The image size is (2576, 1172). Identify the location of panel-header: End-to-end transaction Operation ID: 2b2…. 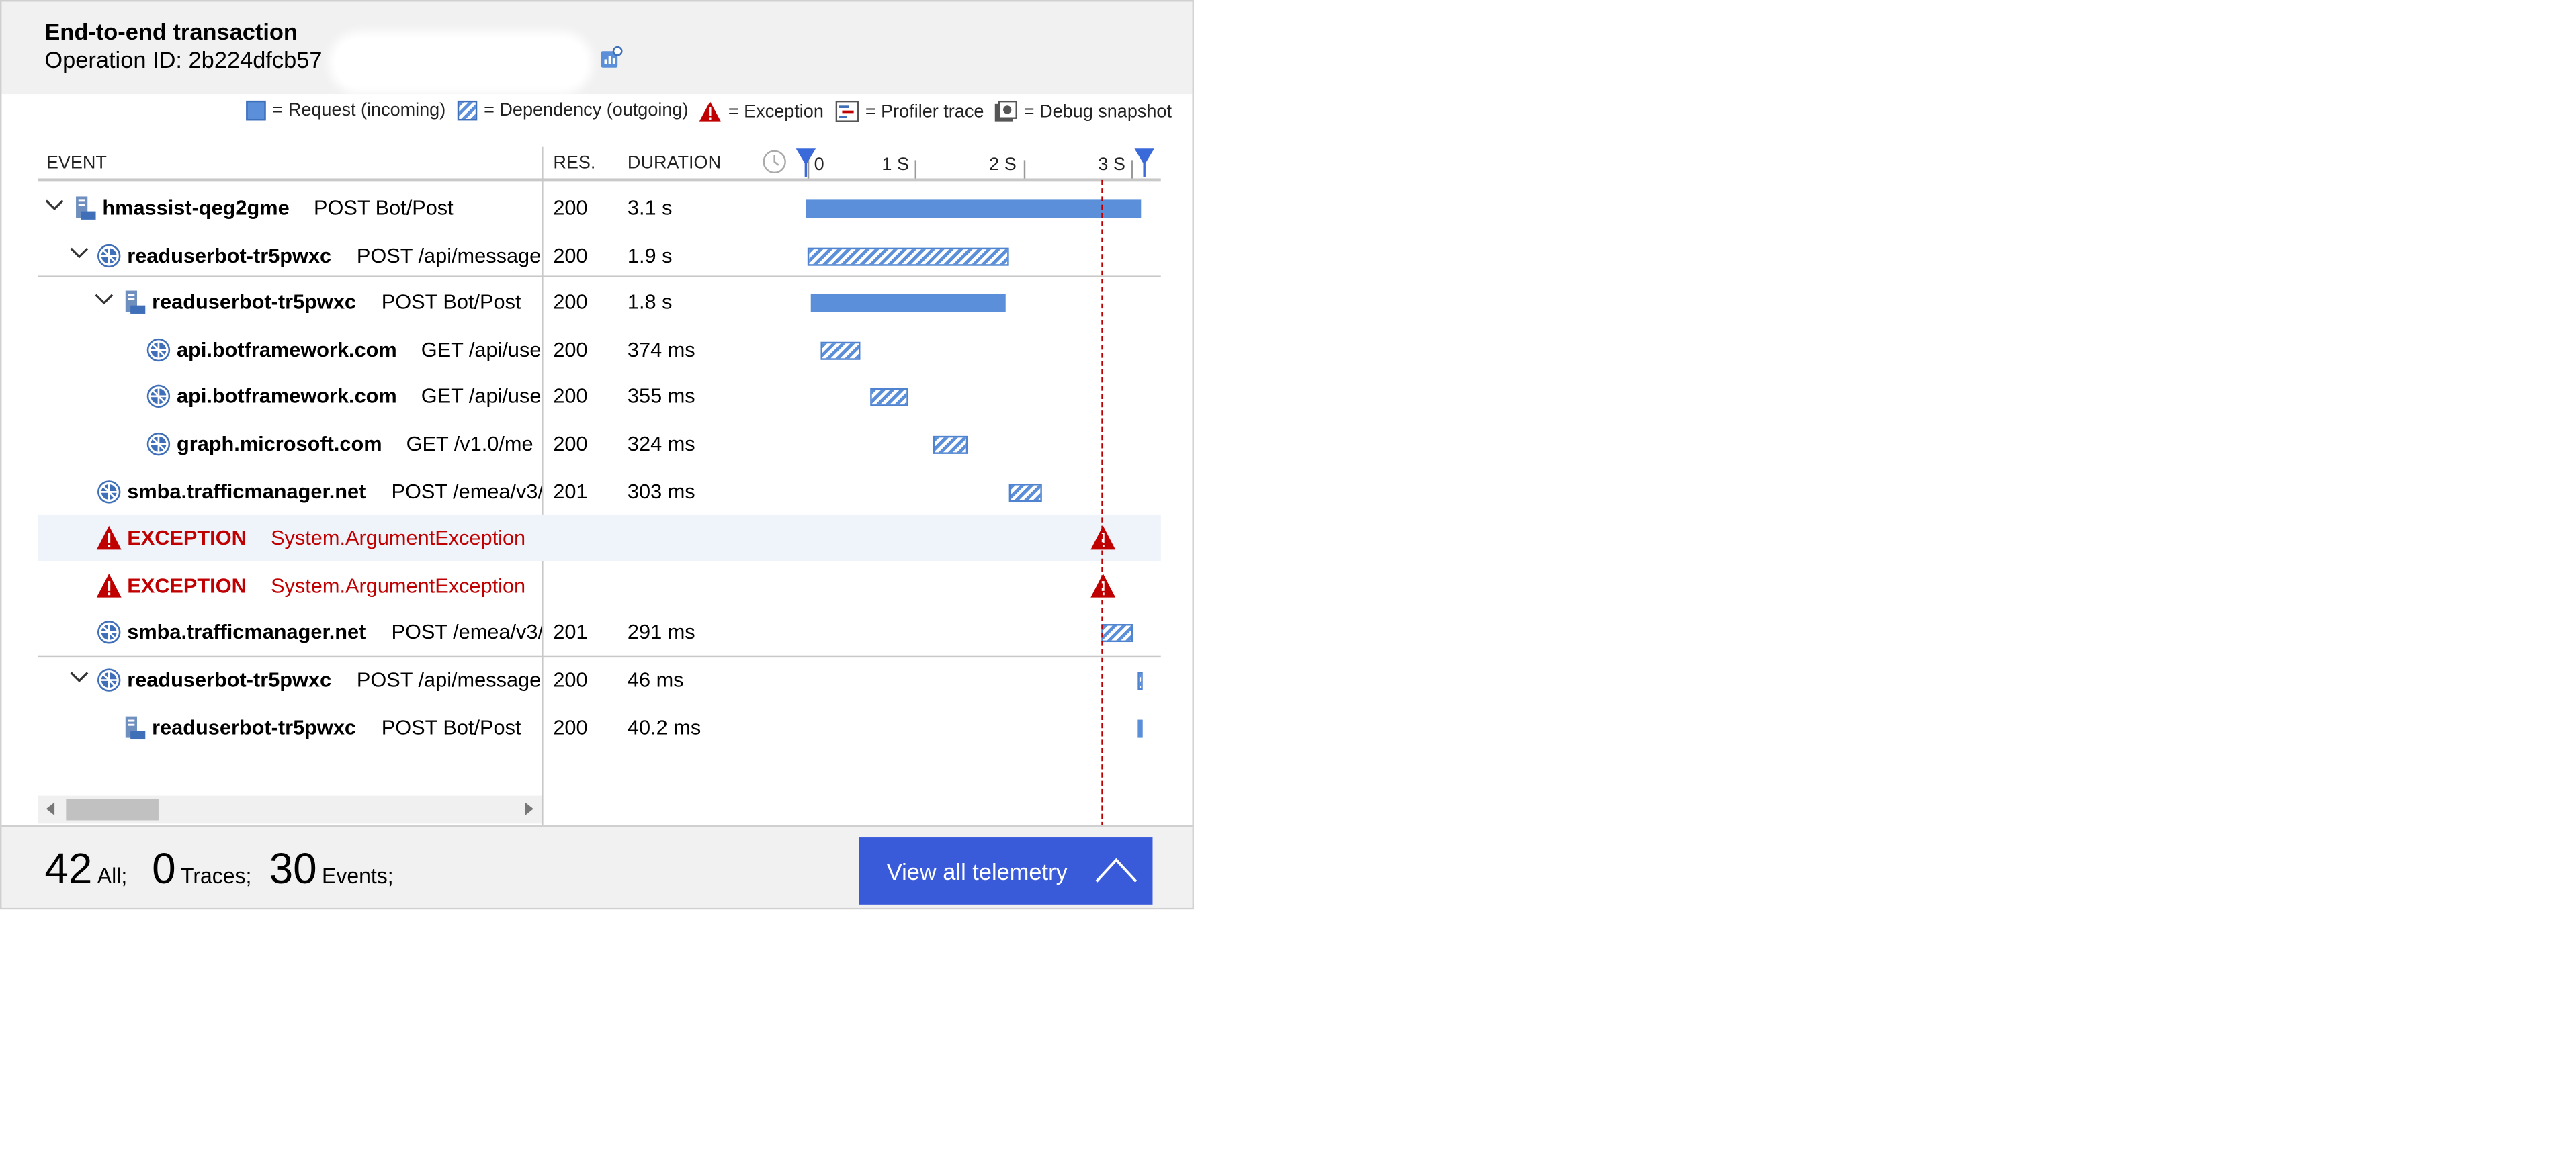
(597, 48).